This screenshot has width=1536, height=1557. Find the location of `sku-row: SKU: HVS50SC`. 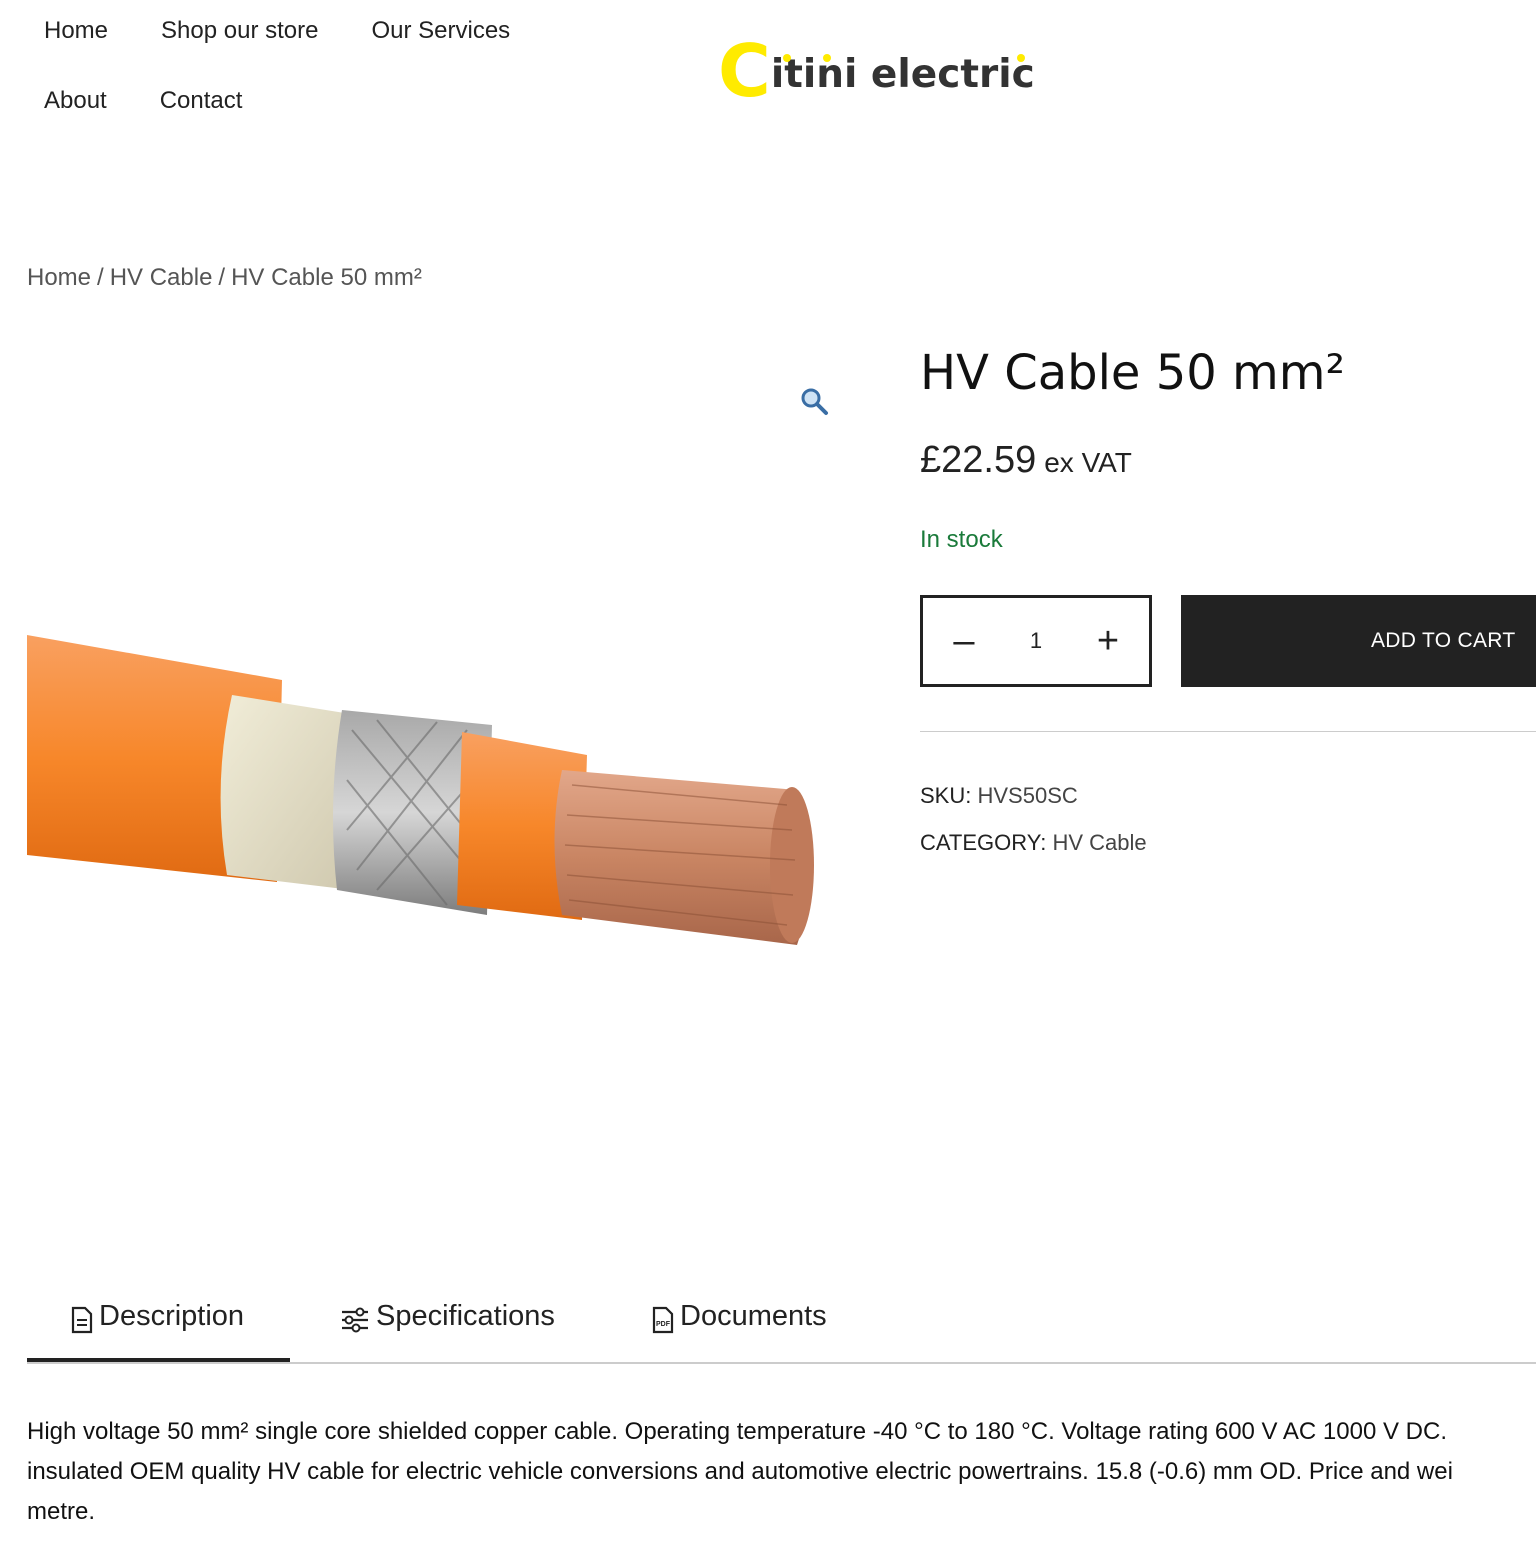

sku-row: SKU: HVS50SC is located at coordinates (1033, 795).